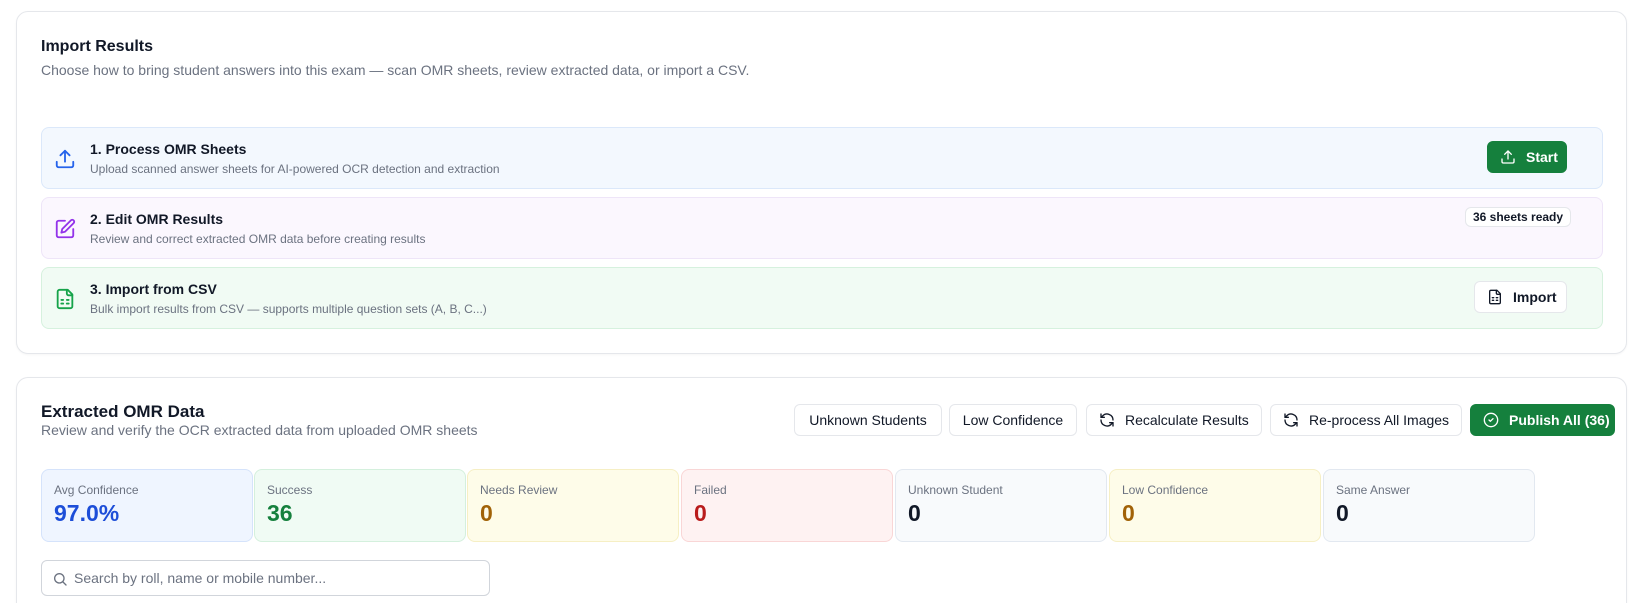  I want to click on extracted-omr-title: Extracted OMR Data, so click(123, 411).